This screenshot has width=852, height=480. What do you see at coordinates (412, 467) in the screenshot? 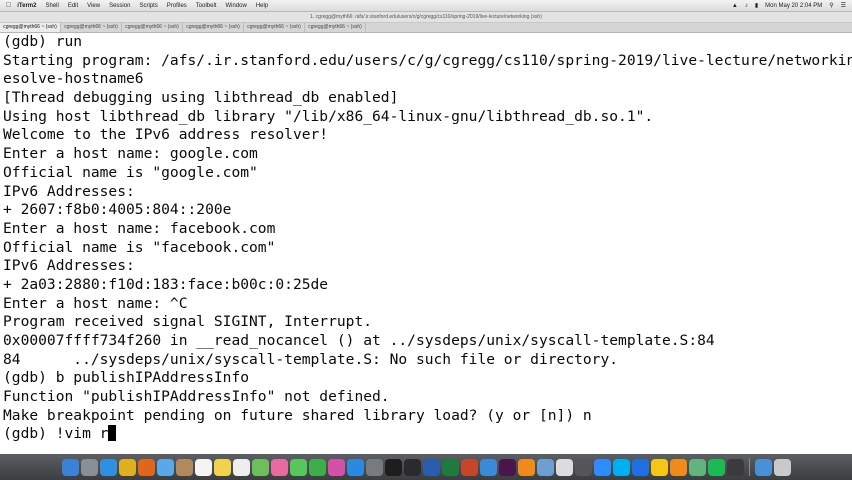
I see `iterm-icon` at bounding box center [412, 467].